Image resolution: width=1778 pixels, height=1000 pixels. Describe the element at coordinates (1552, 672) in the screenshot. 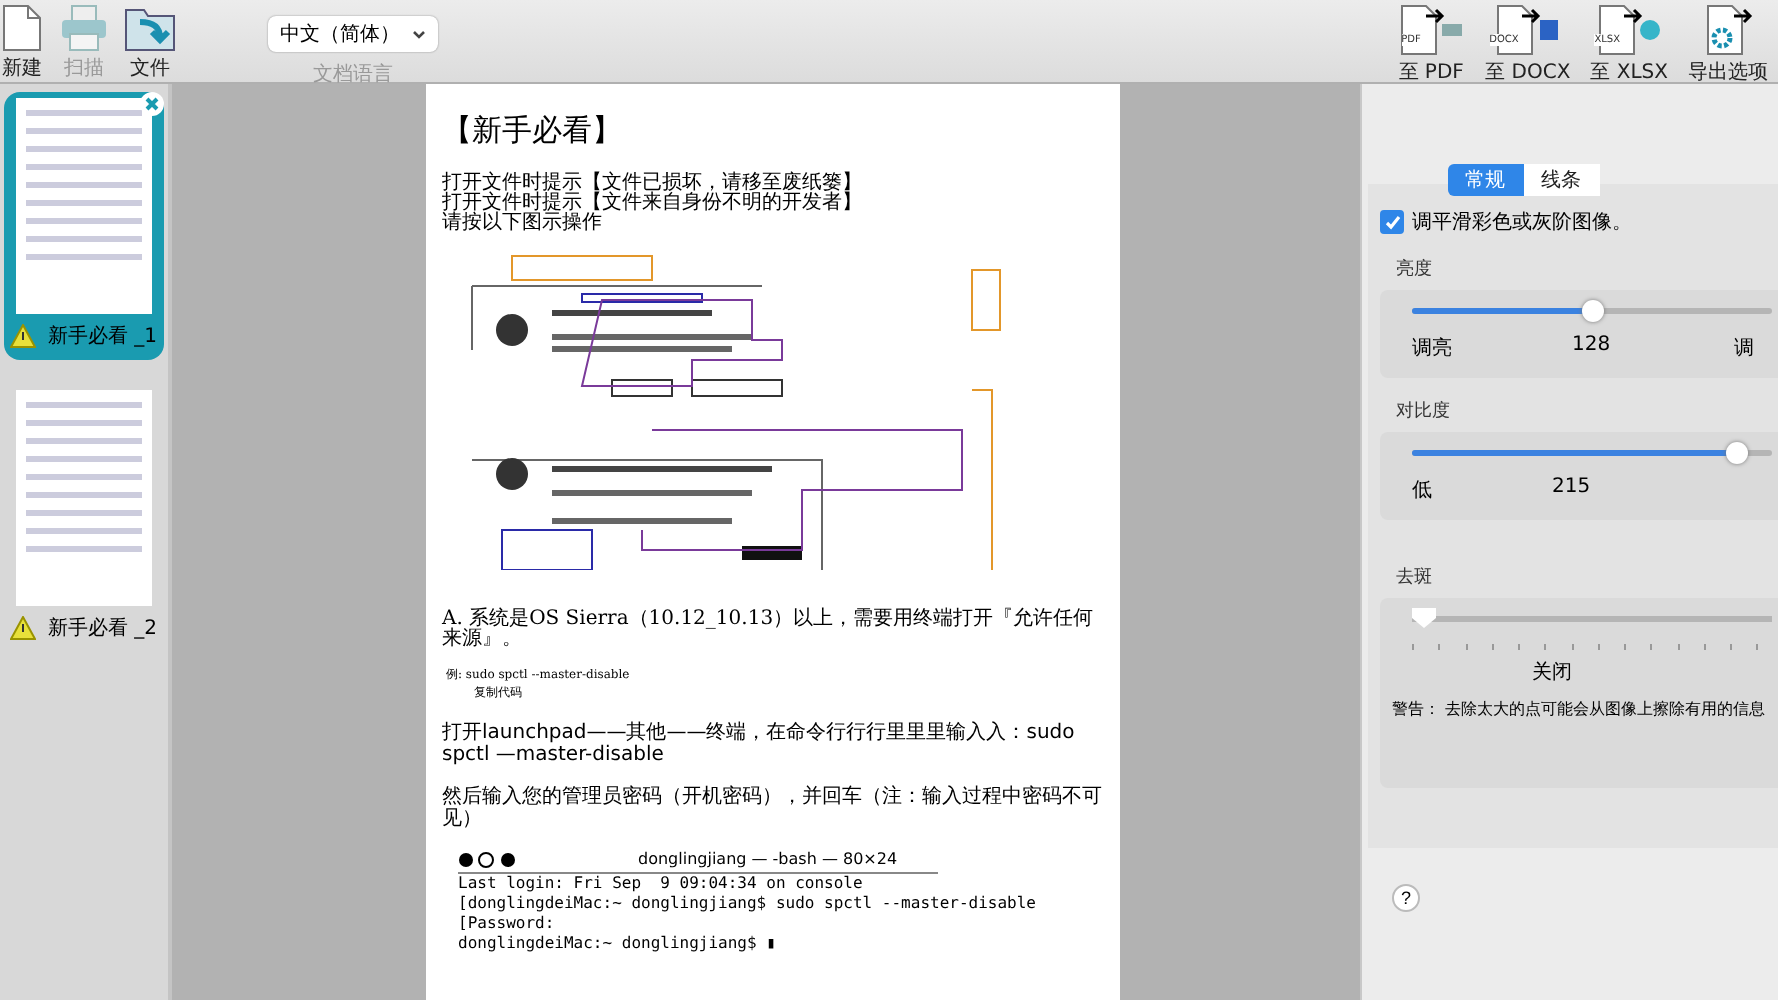

I see `slider-value: 关闭` at that location.